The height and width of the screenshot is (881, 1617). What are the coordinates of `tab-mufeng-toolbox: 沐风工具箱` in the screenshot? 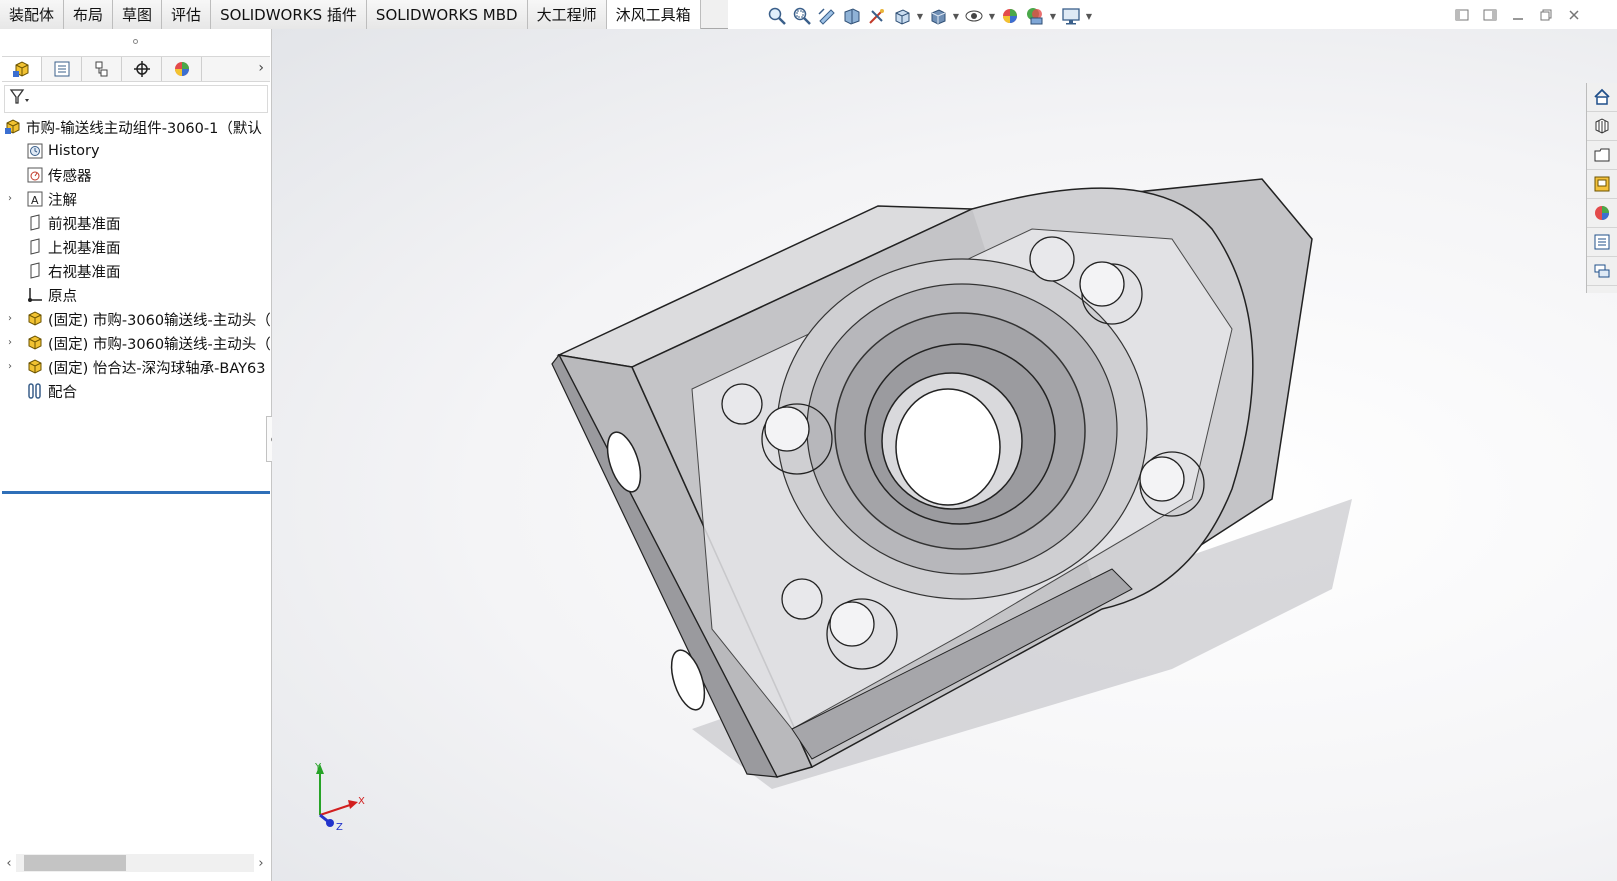 It's located at (653, 15).